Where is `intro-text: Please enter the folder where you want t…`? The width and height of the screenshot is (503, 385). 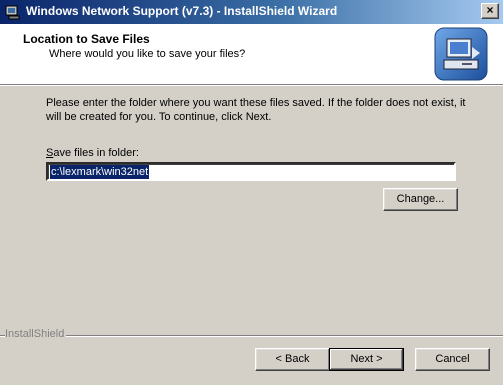 intro-text: Please enter the folder where you want t… is located at coordinates (256, 110).